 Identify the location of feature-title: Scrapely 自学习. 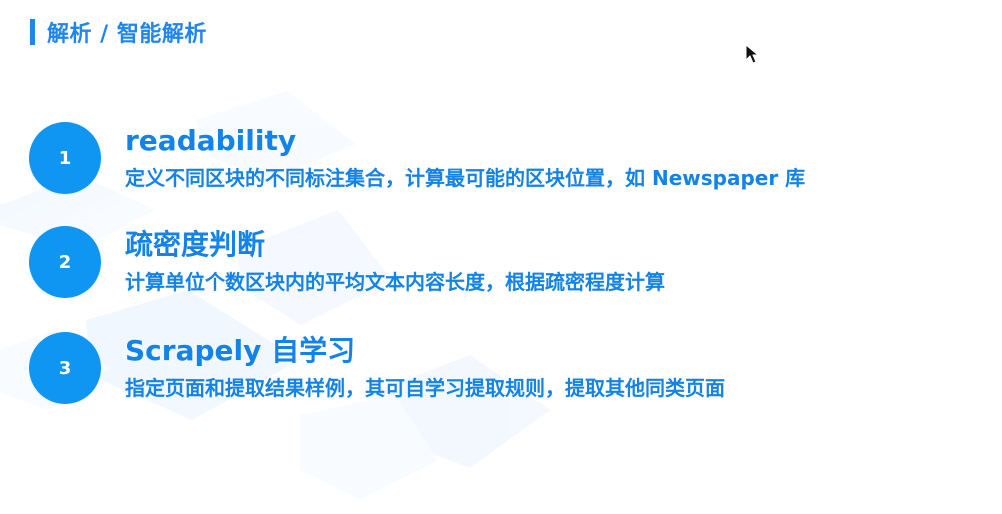
(240, 350).